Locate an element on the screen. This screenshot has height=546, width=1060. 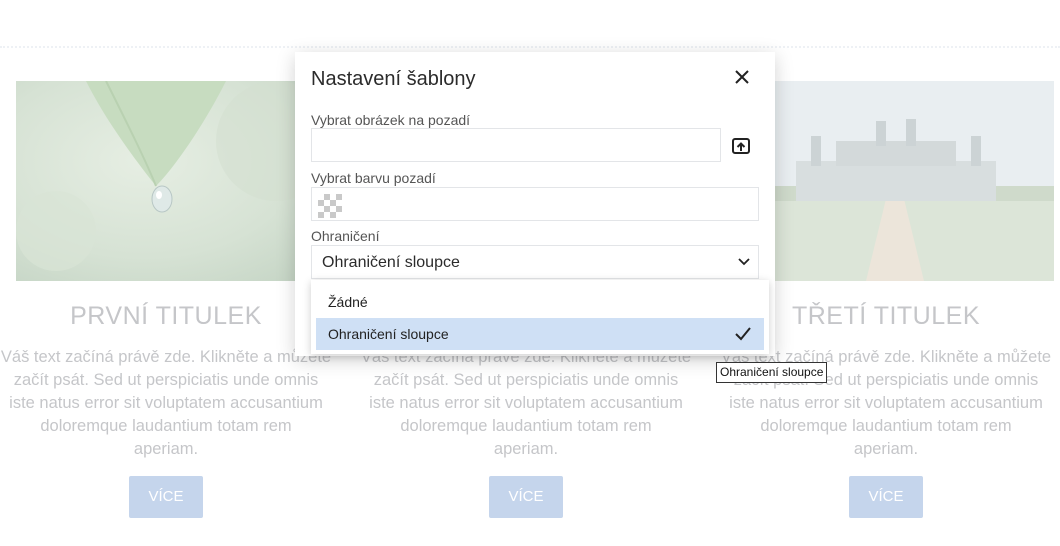
border-dropdown-list: Žádné Ohraničení sloupce is located at coordinates (540, 317).